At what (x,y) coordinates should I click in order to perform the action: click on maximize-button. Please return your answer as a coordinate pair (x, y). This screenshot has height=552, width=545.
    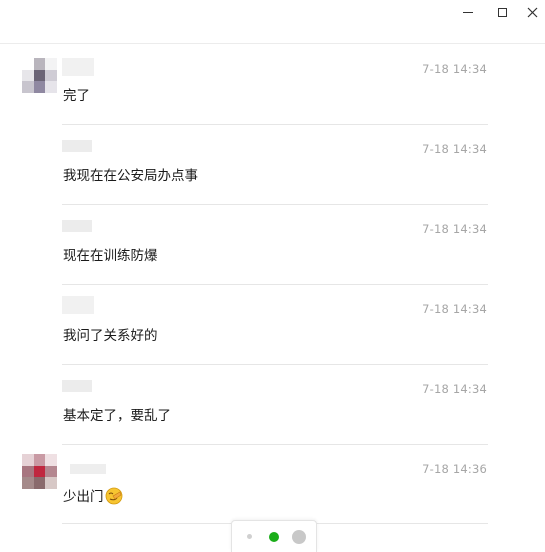
    Looking at the image, I should click on (502, 12).